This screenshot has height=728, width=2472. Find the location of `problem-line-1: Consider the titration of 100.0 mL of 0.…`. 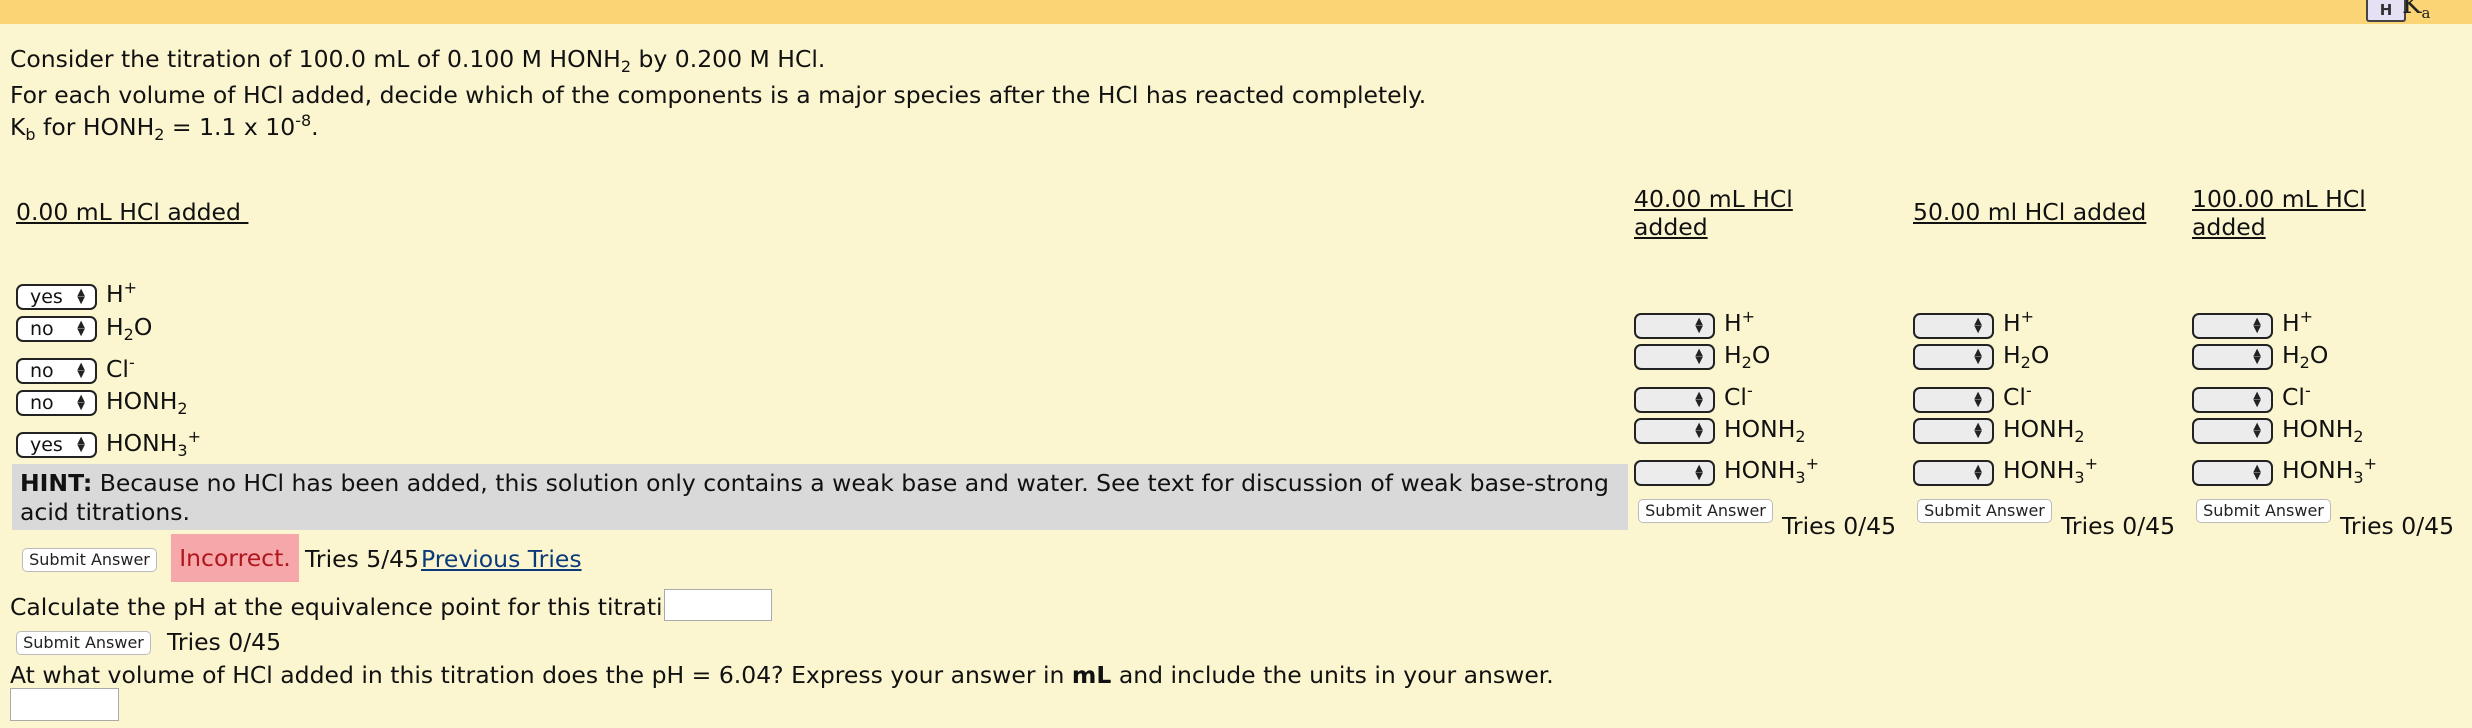

problem-line-1: Consider the titration of 100.0 mL of 0.… is located at coordinates (418, 60).